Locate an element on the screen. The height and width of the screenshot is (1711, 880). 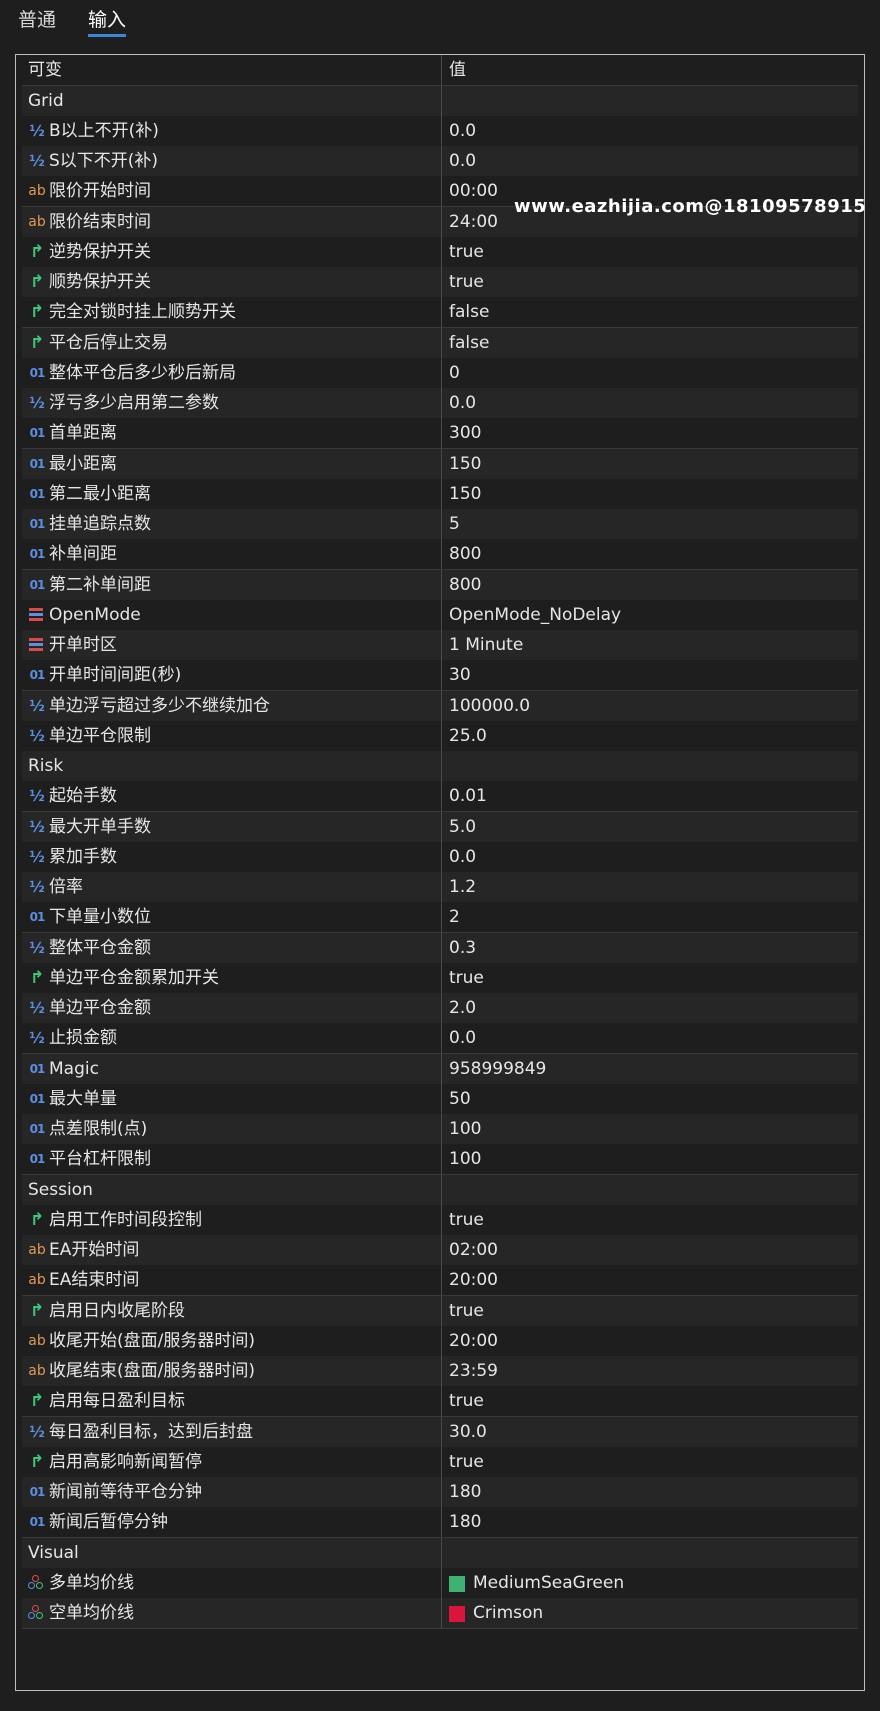
param-value-cell: 5 is located at coordinates (649, 524).